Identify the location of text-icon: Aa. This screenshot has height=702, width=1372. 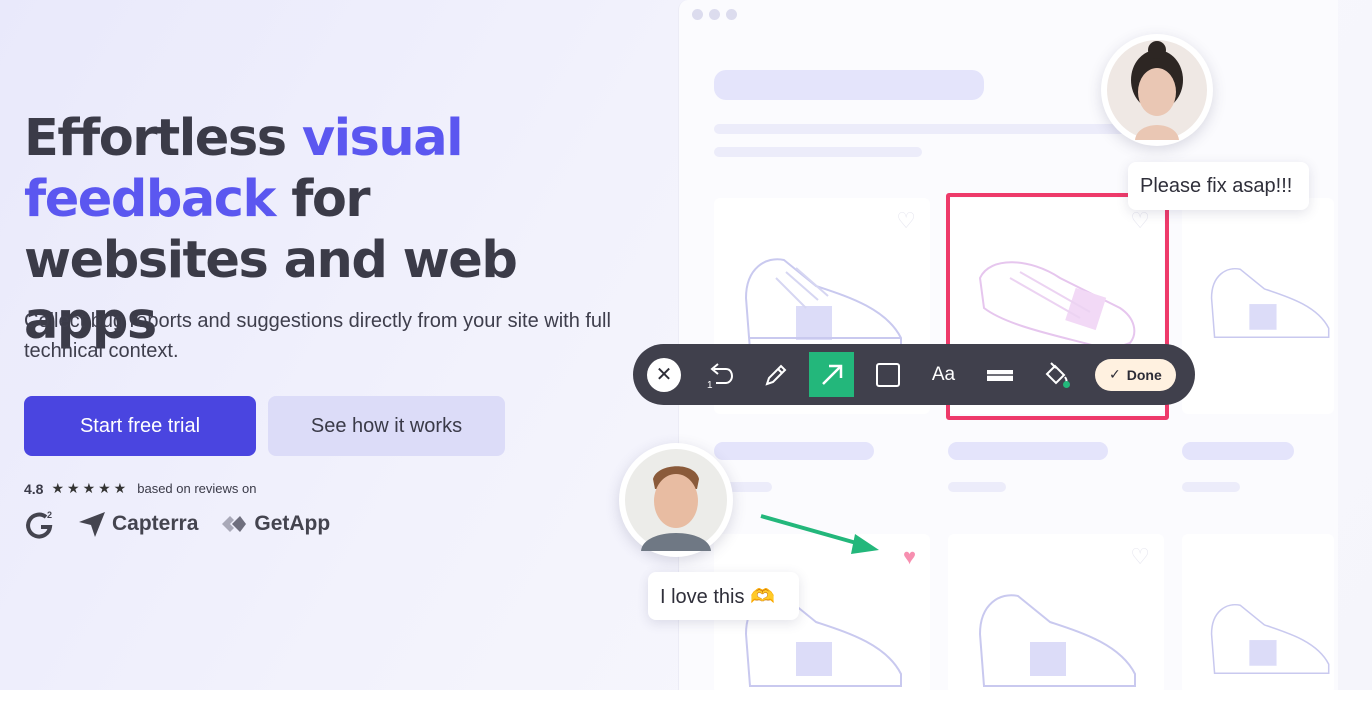
(943, 374).